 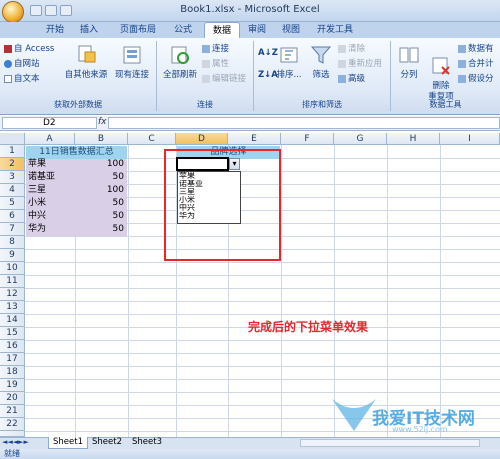 What do you see at coordinates (321, 55) in the screenshot?
I see `filter-icon` at bounding box center [321, 55].